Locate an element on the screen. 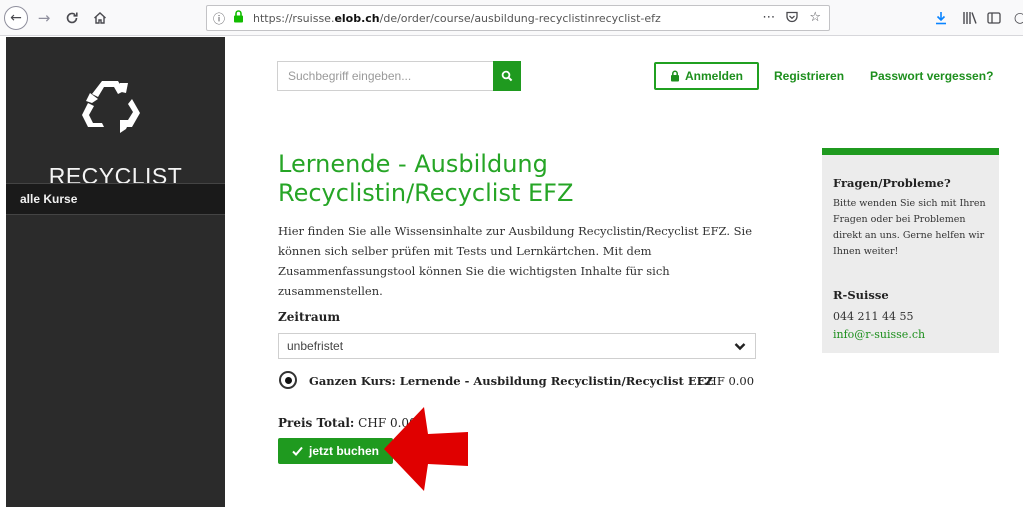  url-actions: ⋯ ☆ is located at coordinates (791, 19).